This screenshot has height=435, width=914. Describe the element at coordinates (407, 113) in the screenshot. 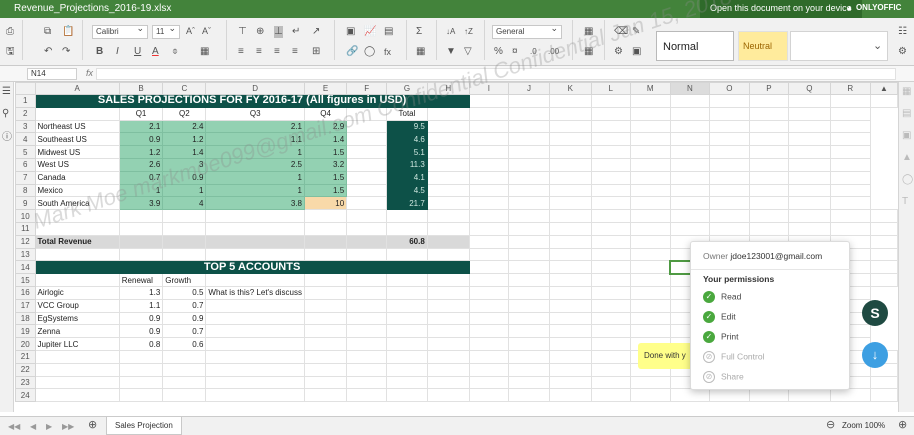

I see `header-cell: Total` at that location.